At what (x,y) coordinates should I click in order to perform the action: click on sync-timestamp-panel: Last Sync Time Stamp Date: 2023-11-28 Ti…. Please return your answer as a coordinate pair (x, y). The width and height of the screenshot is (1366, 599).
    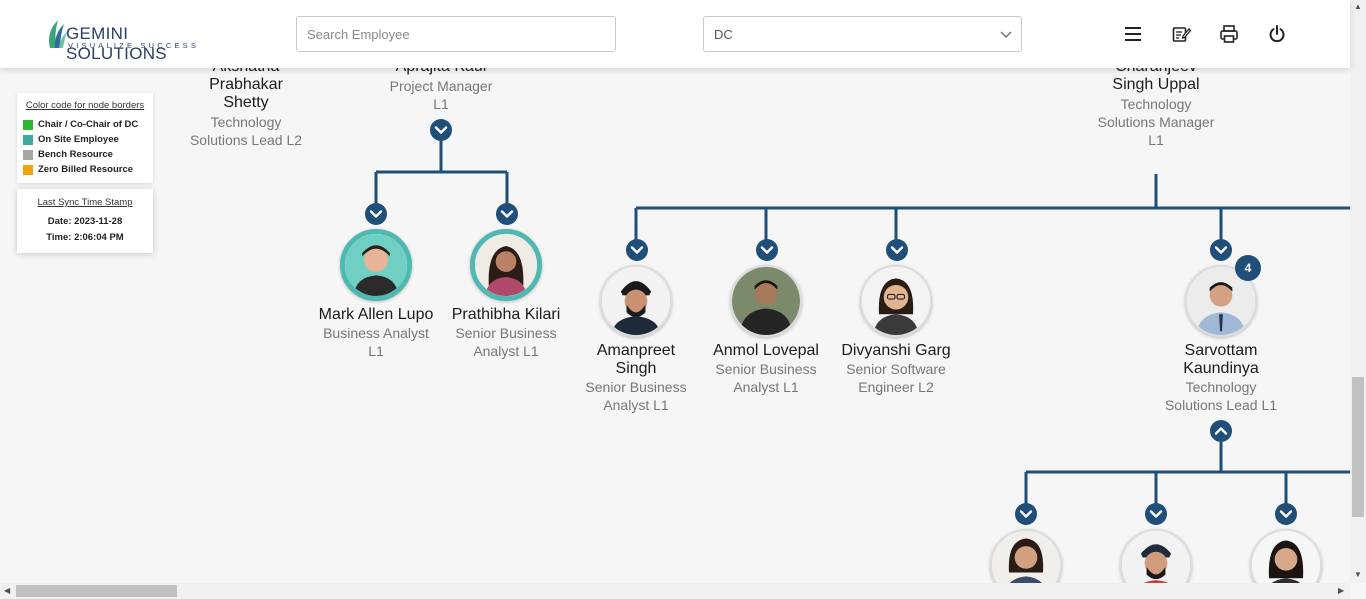
    Looking at the image, I should click on (85, 221).